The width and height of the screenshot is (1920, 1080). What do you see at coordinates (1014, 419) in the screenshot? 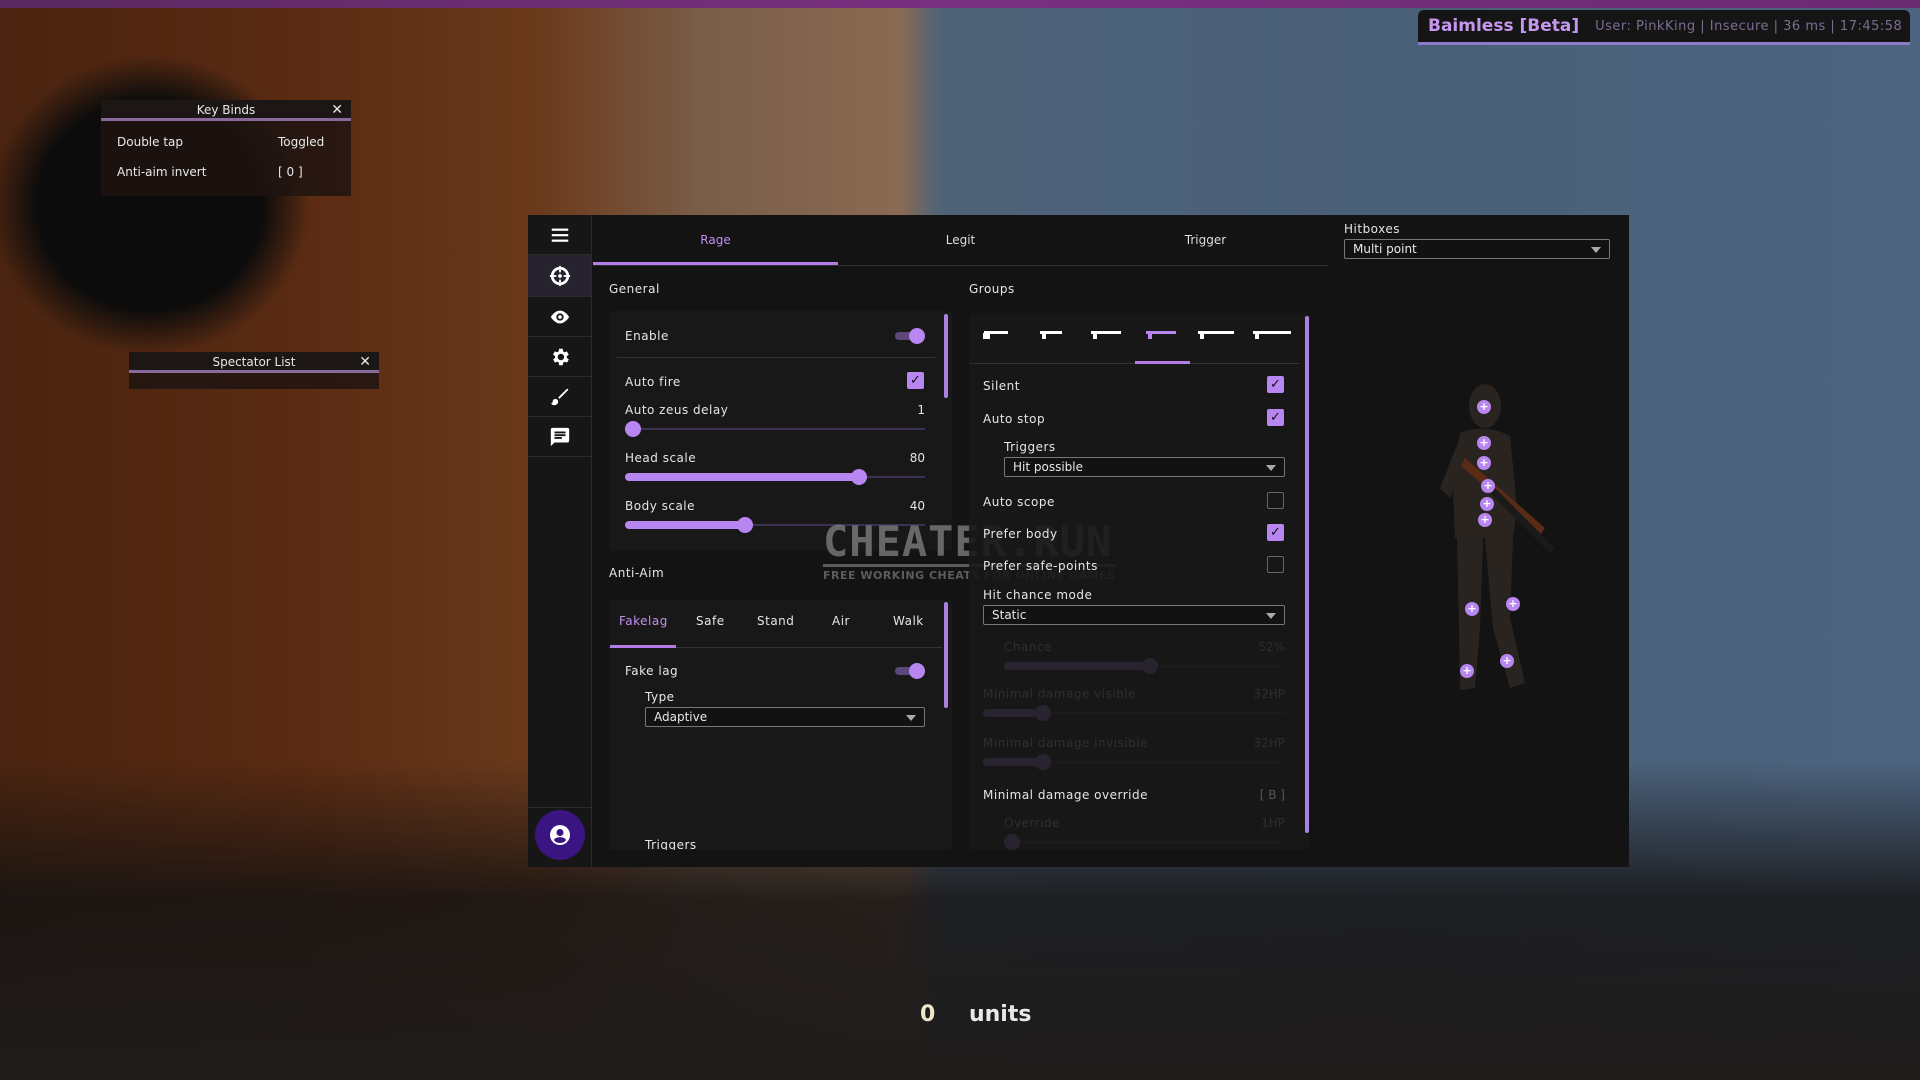
I see `auto-stop-label: Auto stop` at bounding box center [1014, 419].